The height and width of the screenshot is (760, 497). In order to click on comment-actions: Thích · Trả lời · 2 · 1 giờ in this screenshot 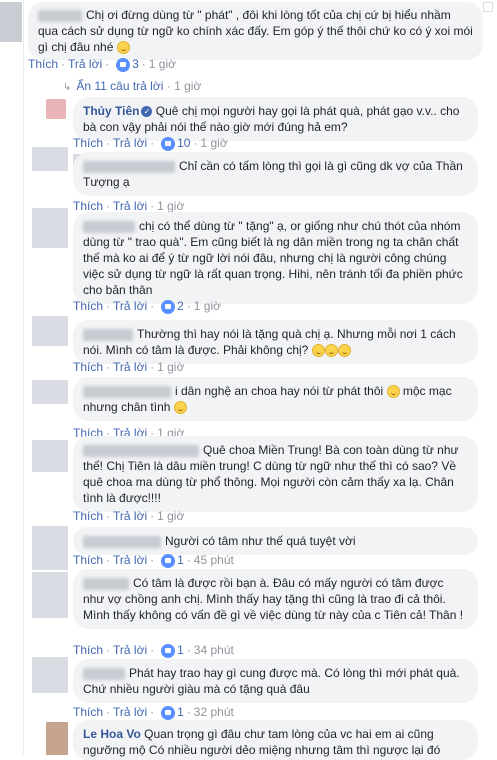, I will do `click(147, 306)`.